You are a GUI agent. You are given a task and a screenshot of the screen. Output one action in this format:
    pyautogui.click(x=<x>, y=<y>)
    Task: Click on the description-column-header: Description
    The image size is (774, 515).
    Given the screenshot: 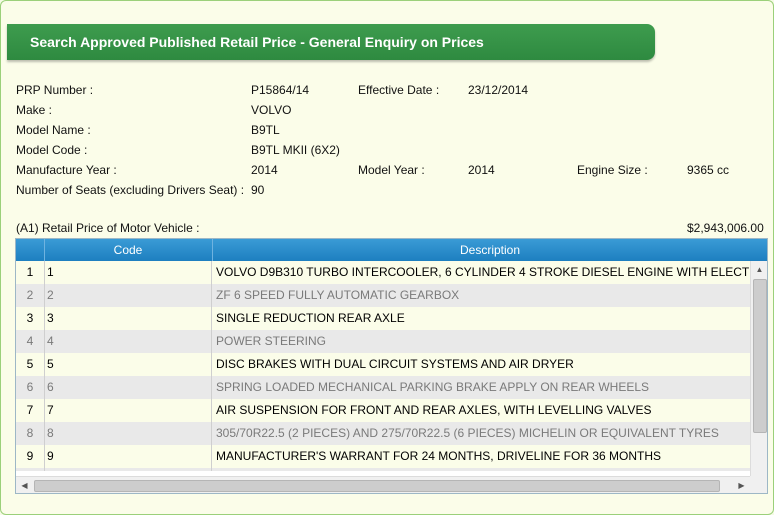 What is the action you would take?
    pyautogui.click(x=490, y=250)
    